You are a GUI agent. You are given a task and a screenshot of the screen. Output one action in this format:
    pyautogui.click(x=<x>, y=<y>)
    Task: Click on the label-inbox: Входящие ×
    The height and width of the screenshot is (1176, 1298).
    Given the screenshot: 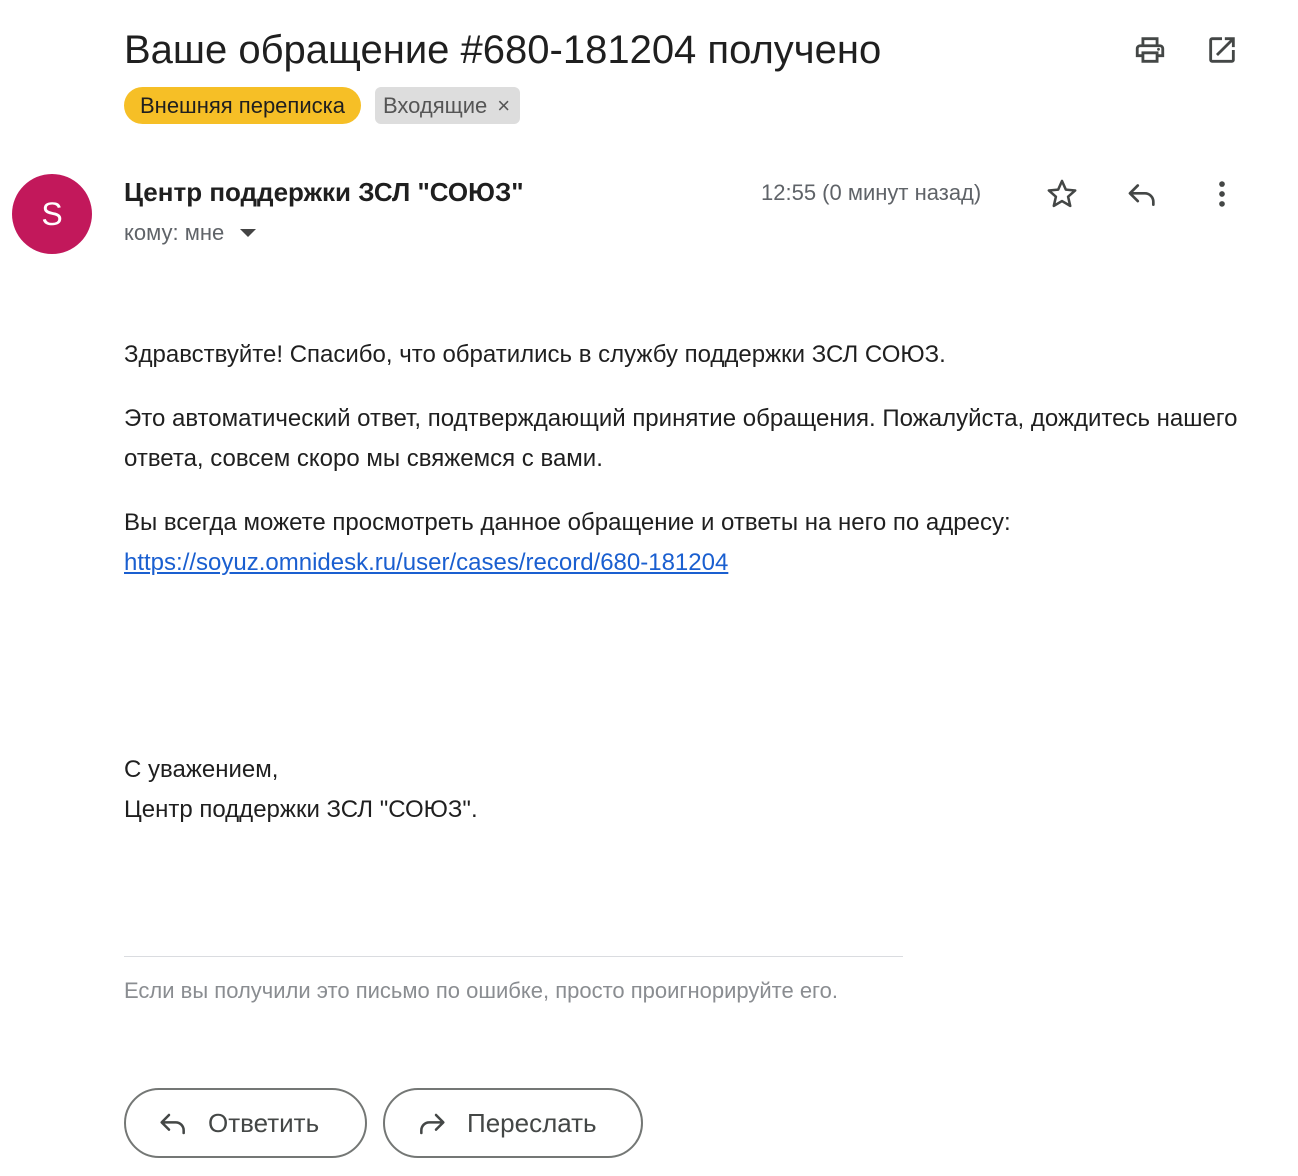 What is the action you would take?
    pyautogui.click(x=447, y=105)
    